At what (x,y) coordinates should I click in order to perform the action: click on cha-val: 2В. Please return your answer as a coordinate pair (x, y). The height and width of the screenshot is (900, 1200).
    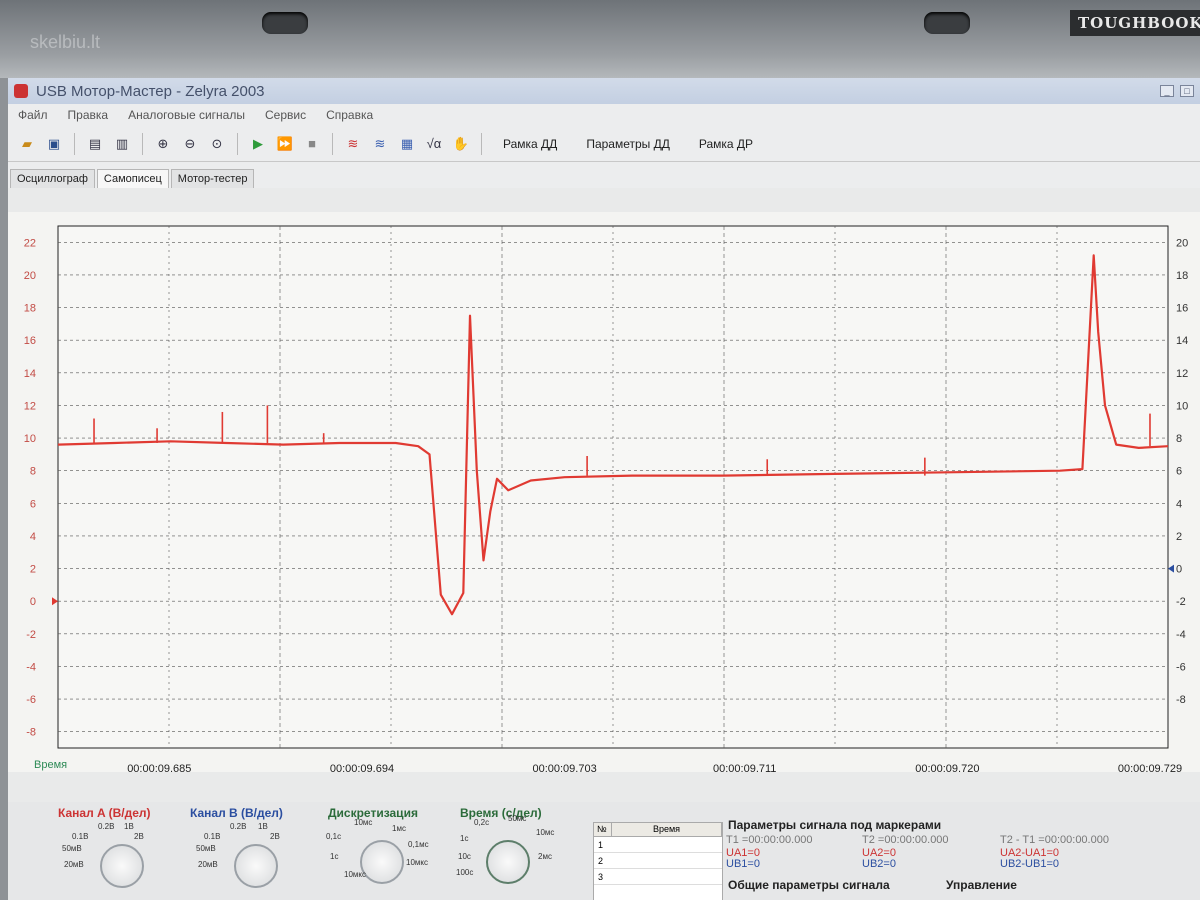
    Looking at the image, I should click on (139, 836).